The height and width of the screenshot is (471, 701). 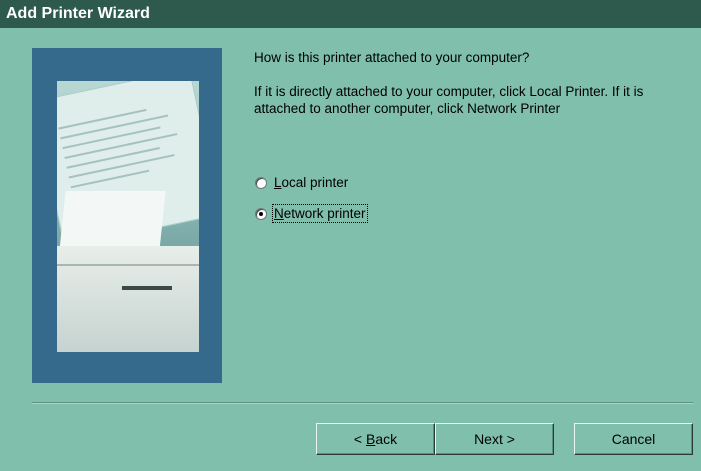 What do you see at coordinates (633, 439) in the screenshot?
I see `cancel-button: Cancel` at bounding box center [633, 439].